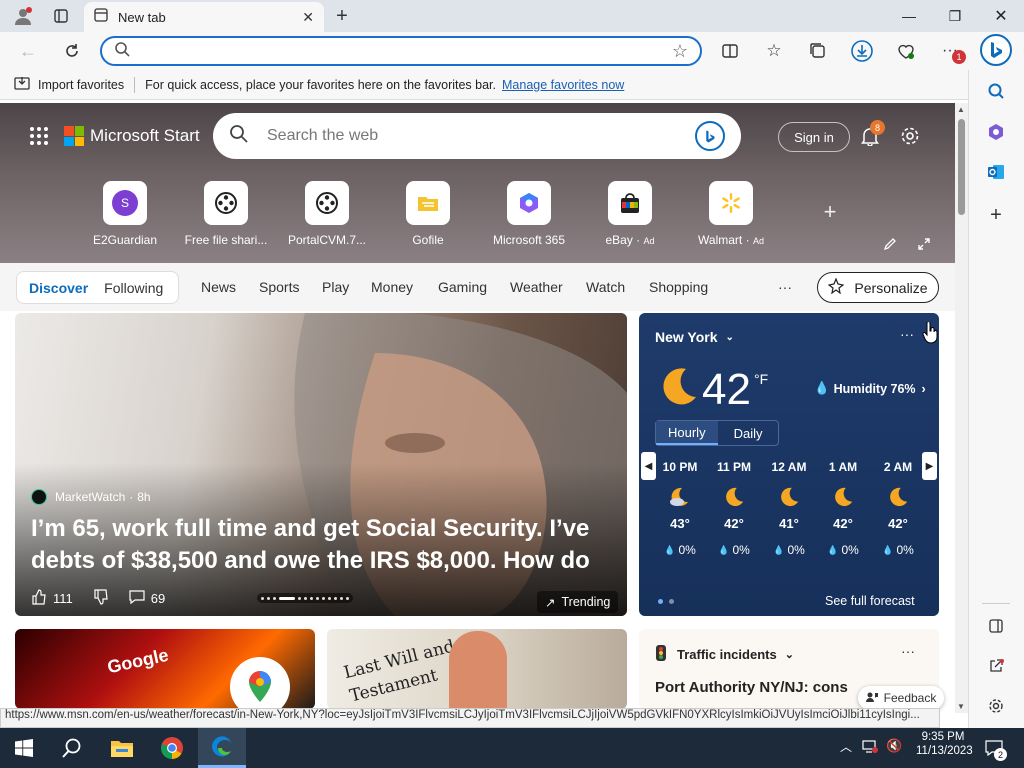 This screenshot has width=1024, height=768. What do you see at coordinates (335, 287) in the screenshot?
I see `nav-play: Play` at bounding box center [335, 287].